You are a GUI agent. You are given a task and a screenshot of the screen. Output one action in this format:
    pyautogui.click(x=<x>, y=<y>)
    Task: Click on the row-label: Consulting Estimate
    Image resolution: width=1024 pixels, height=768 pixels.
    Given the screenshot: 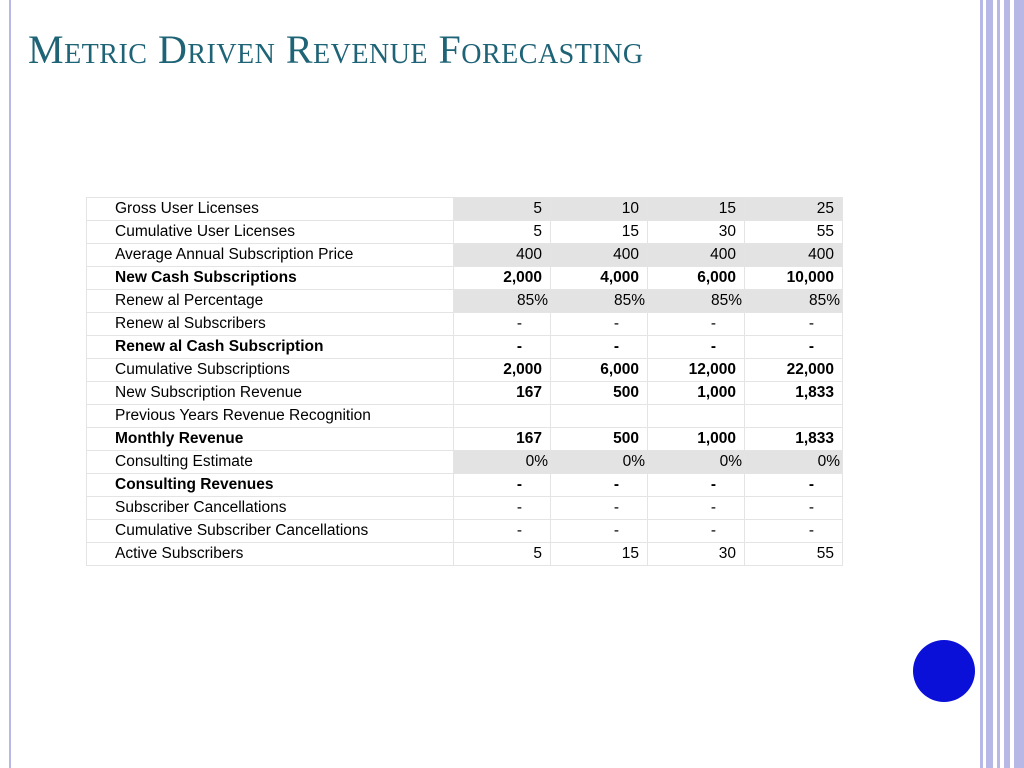 What is the action you would take?
    pyautogui.click(x=270, y=462)
    